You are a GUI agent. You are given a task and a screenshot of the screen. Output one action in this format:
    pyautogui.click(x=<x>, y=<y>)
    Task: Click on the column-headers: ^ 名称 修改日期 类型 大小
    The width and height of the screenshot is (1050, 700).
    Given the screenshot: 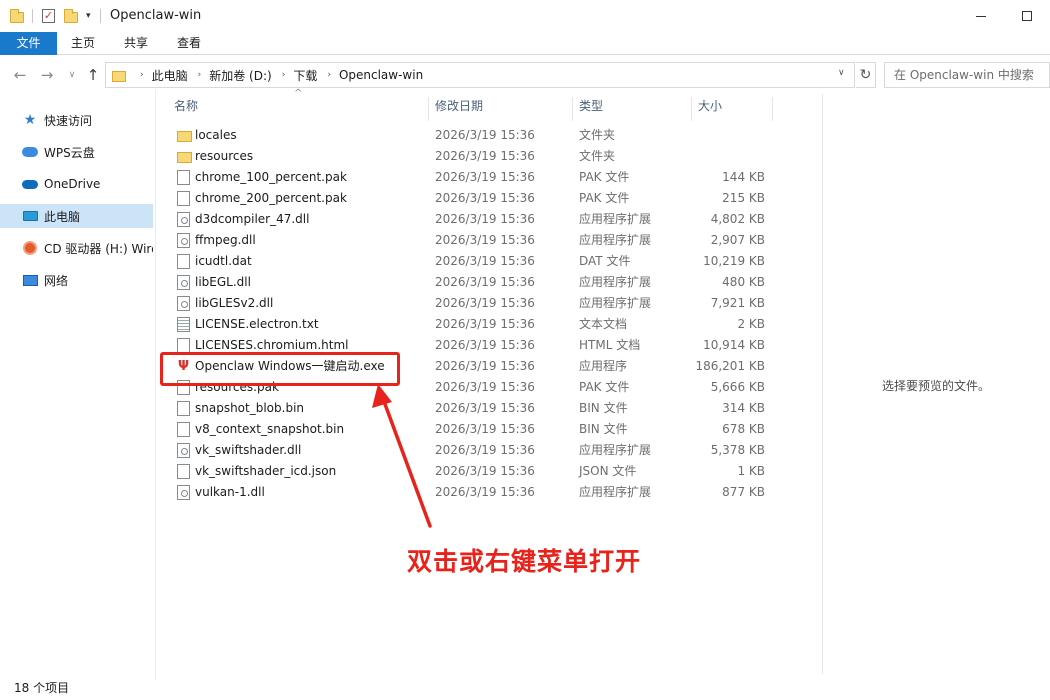 What is the action you would take?
    pyautogui.click(x=489, y=105)
    